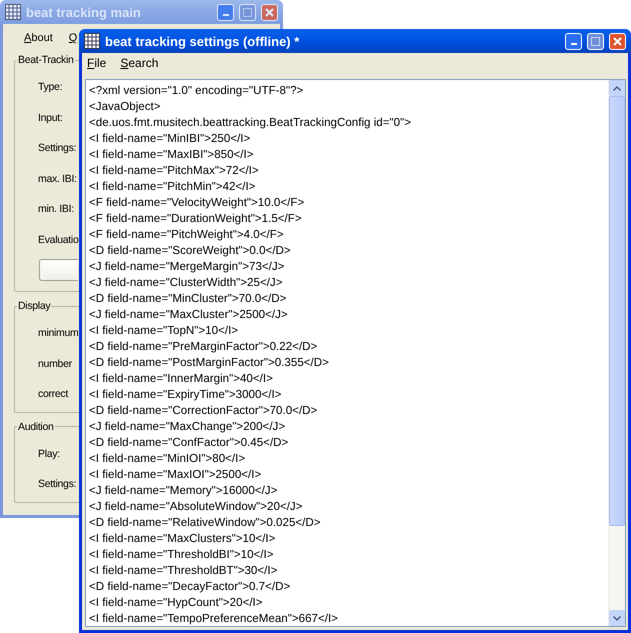  Describe the element at coordinates (172, 187) in the screenshot. I see `code-line: <I field-name="PitchMin">42</I>` at that location.